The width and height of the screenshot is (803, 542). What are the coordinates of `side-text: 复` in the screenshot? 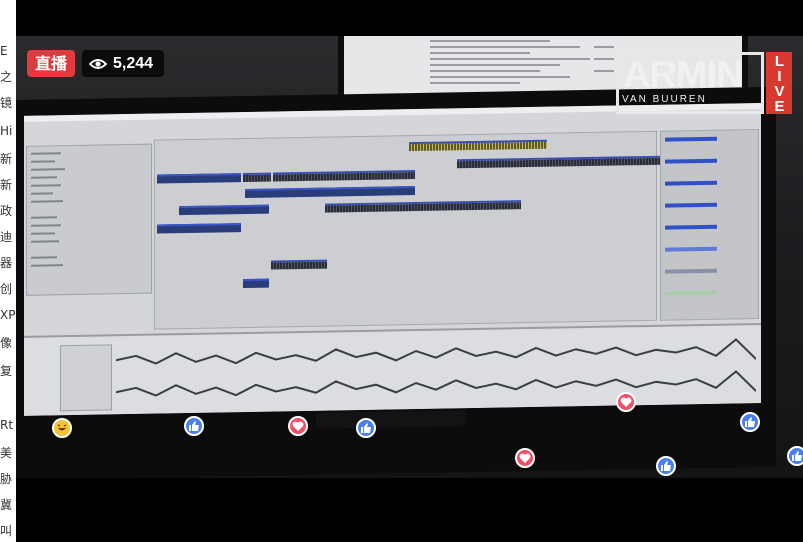 It's located at (6, 371).